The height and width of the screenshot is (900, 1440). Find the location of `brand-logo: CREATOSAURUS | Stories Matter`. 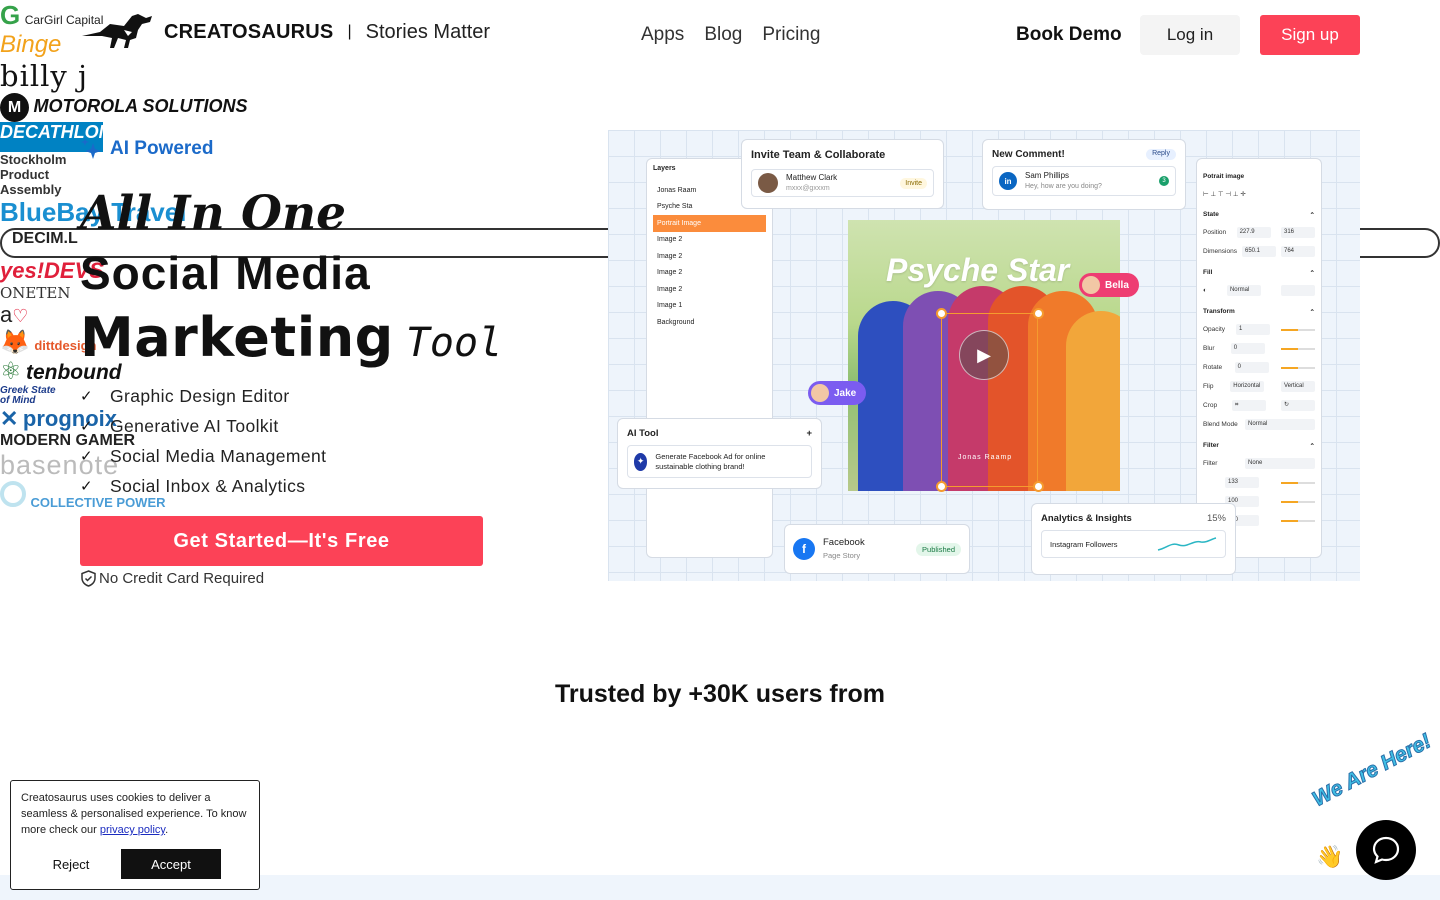

brand-logo: CREATOSAURUS | Stories Matter is located at coordinates (285, 32).